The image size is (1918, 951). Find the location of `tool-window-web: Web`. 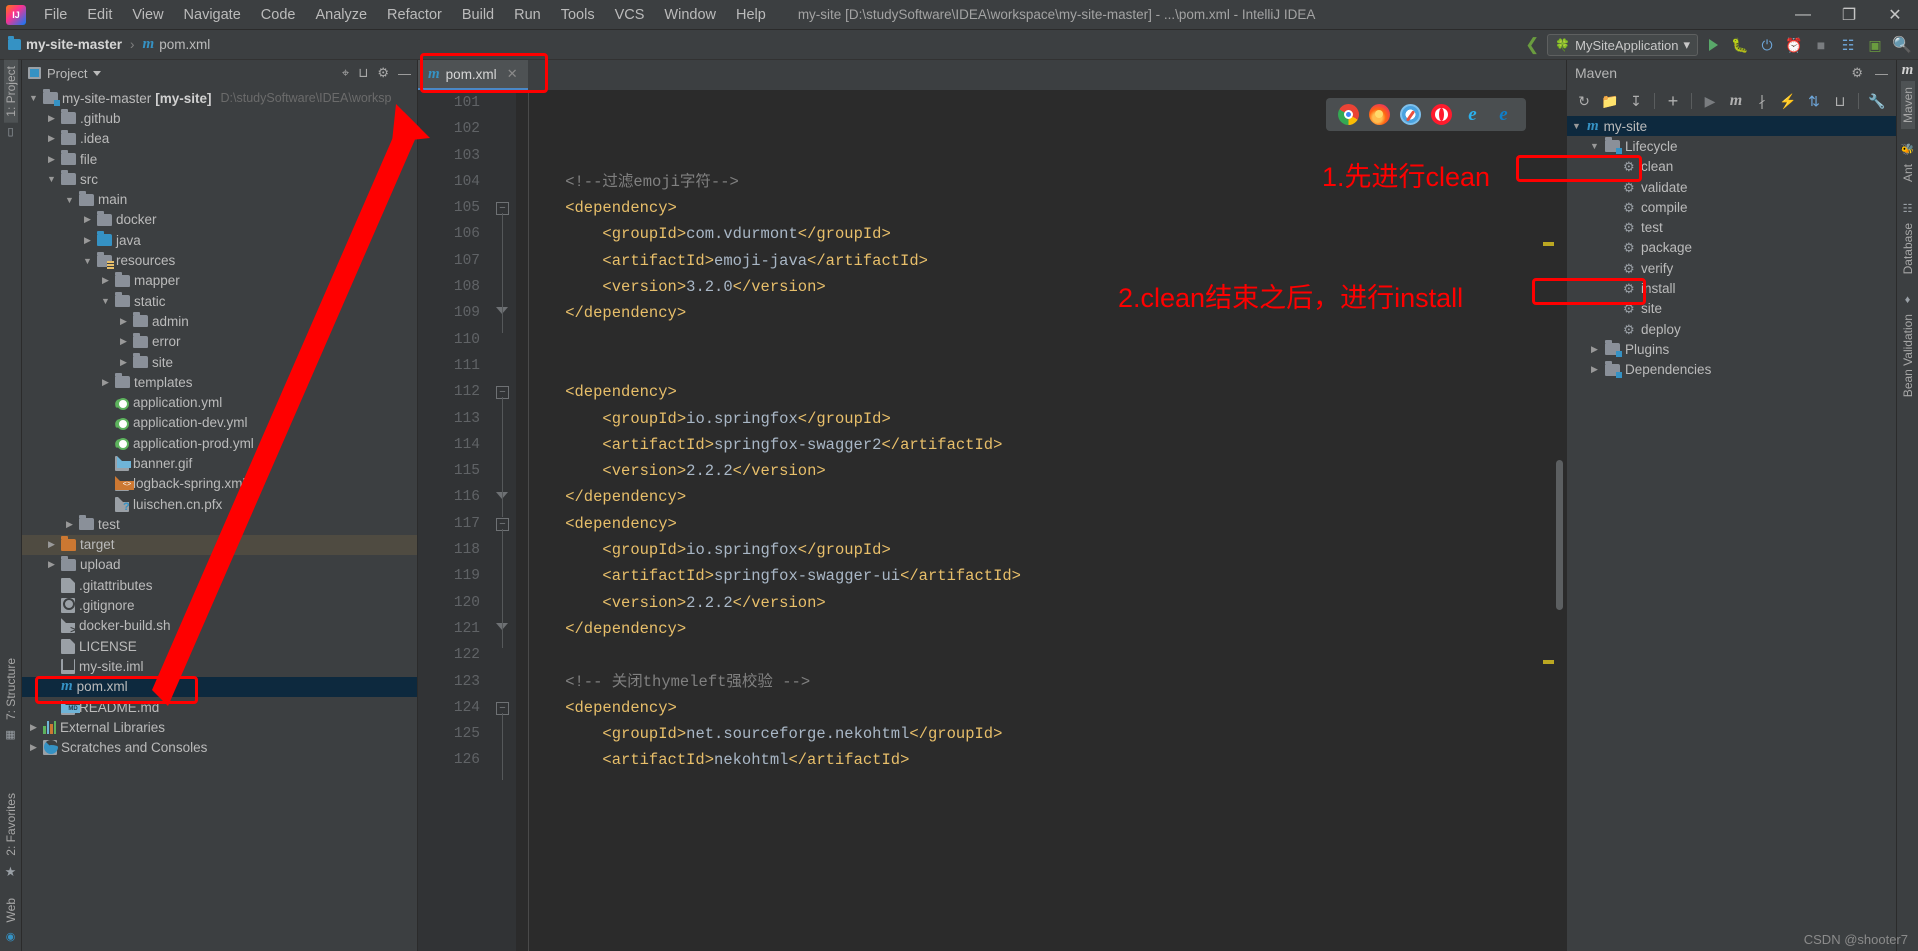

tool-window-web: Web is located at coordinates (11, 910).